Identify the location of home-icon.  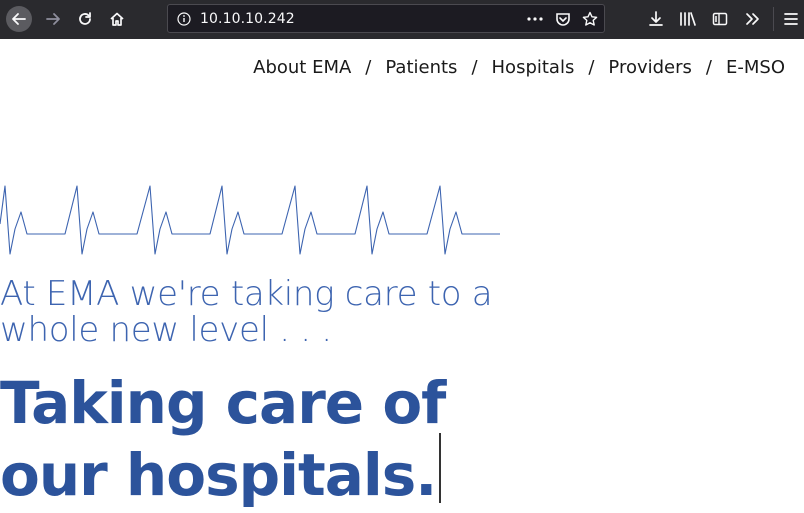
(117, 19).